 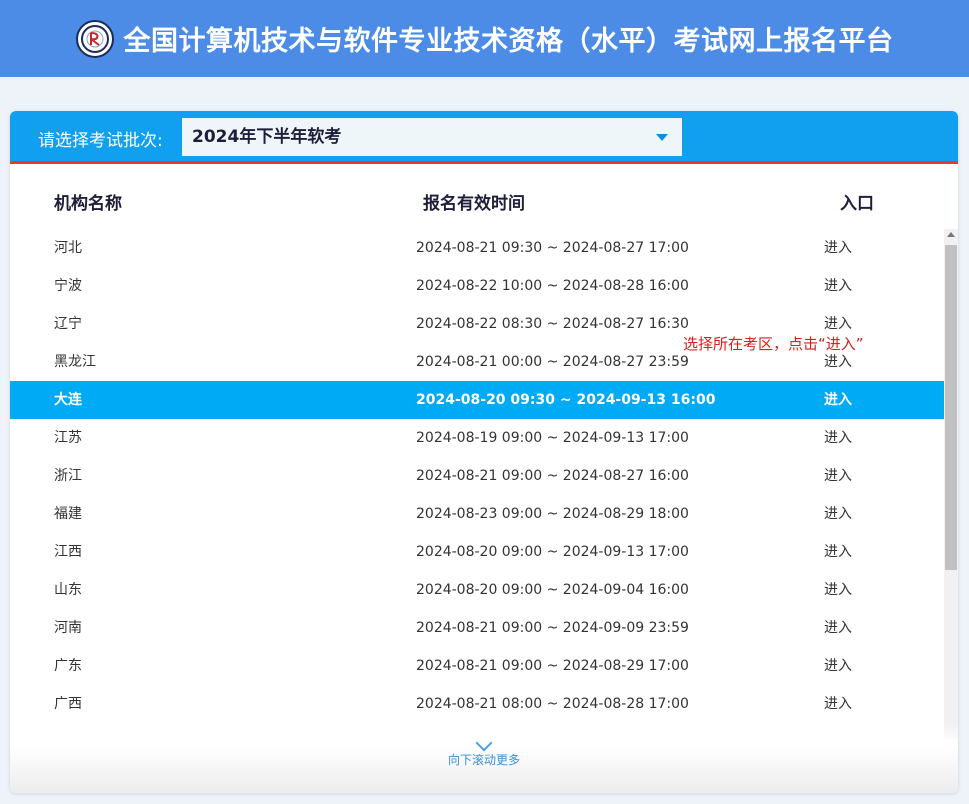 I want to click on batch-selector-bar: 请选择考试批次: 2024年下半年软考, so click(x=484, y=137).